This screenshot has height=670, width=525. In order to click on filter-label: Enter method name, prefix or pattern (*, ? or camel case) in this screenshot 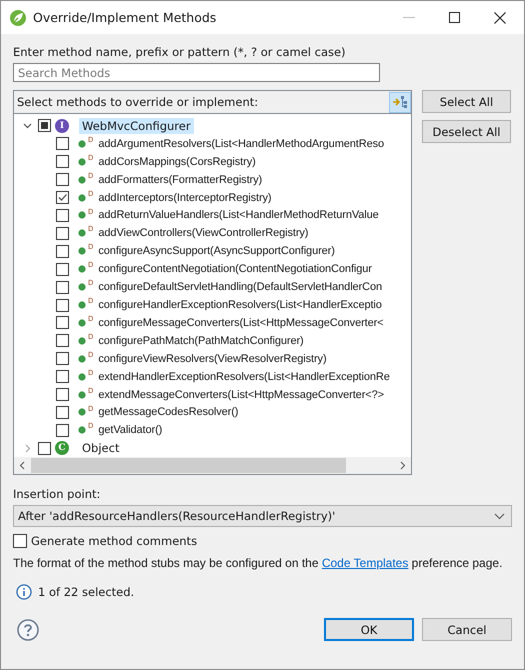, I will do `click(180, 52)`.